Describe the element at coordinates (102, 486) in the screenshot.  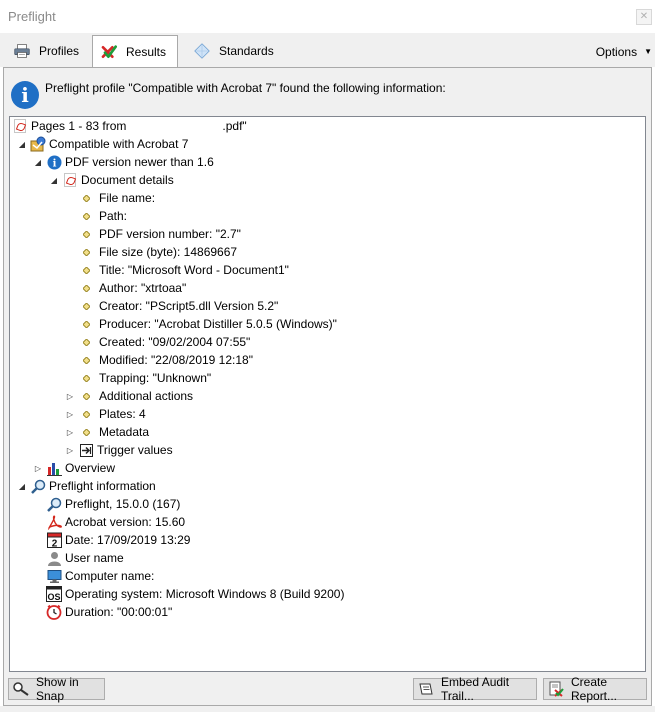
I see `preflight-info-label: Preflight information` at that location.